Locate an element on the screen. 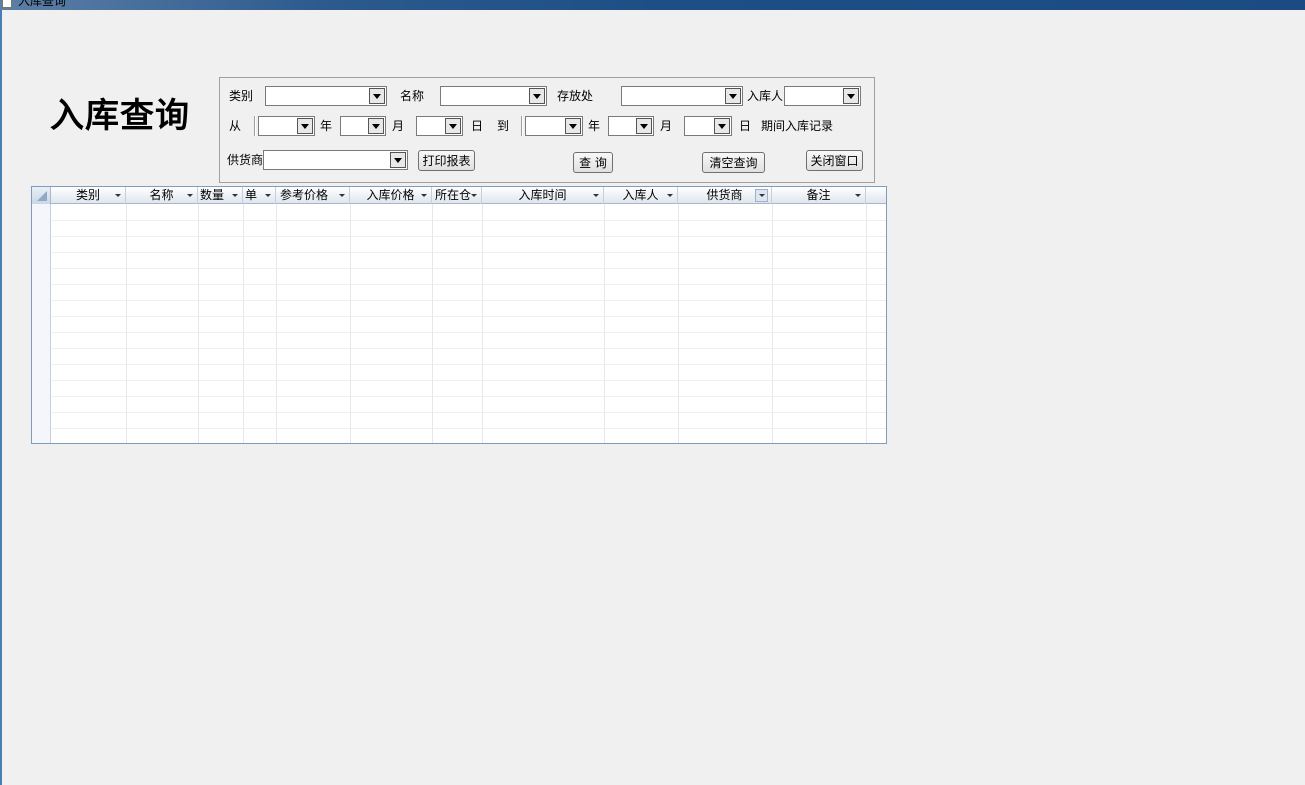 Image resolution: width=1305 pixels, height=785 pixels. filter-panel: 类别 名称 存放处 入库人 从 年 月 日 到 年 月 日 期间入库记录 供货商 is located at coordinates (547, 130).